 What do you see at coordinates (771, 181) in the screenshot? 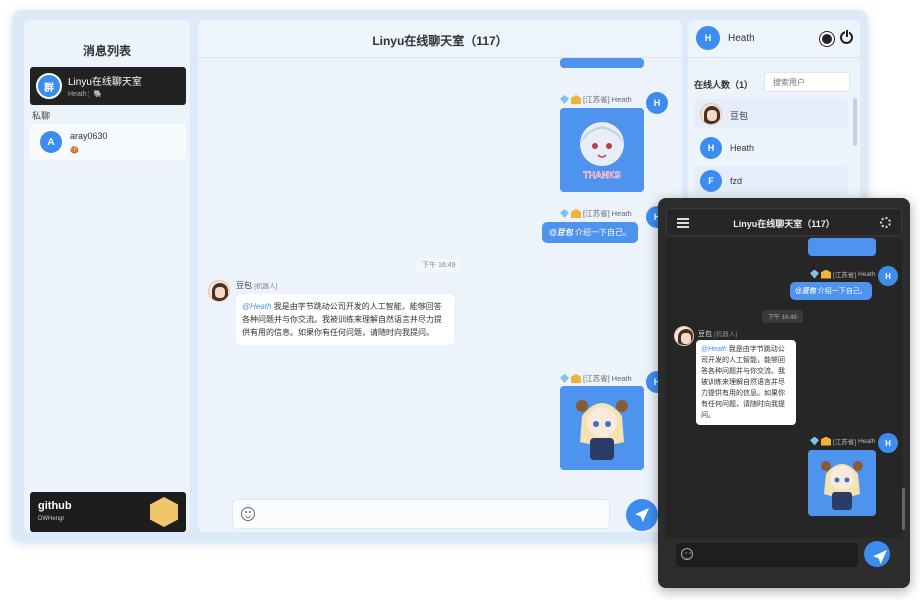
I see `online-user-item: F fzd` at bounding box center [771, 181].